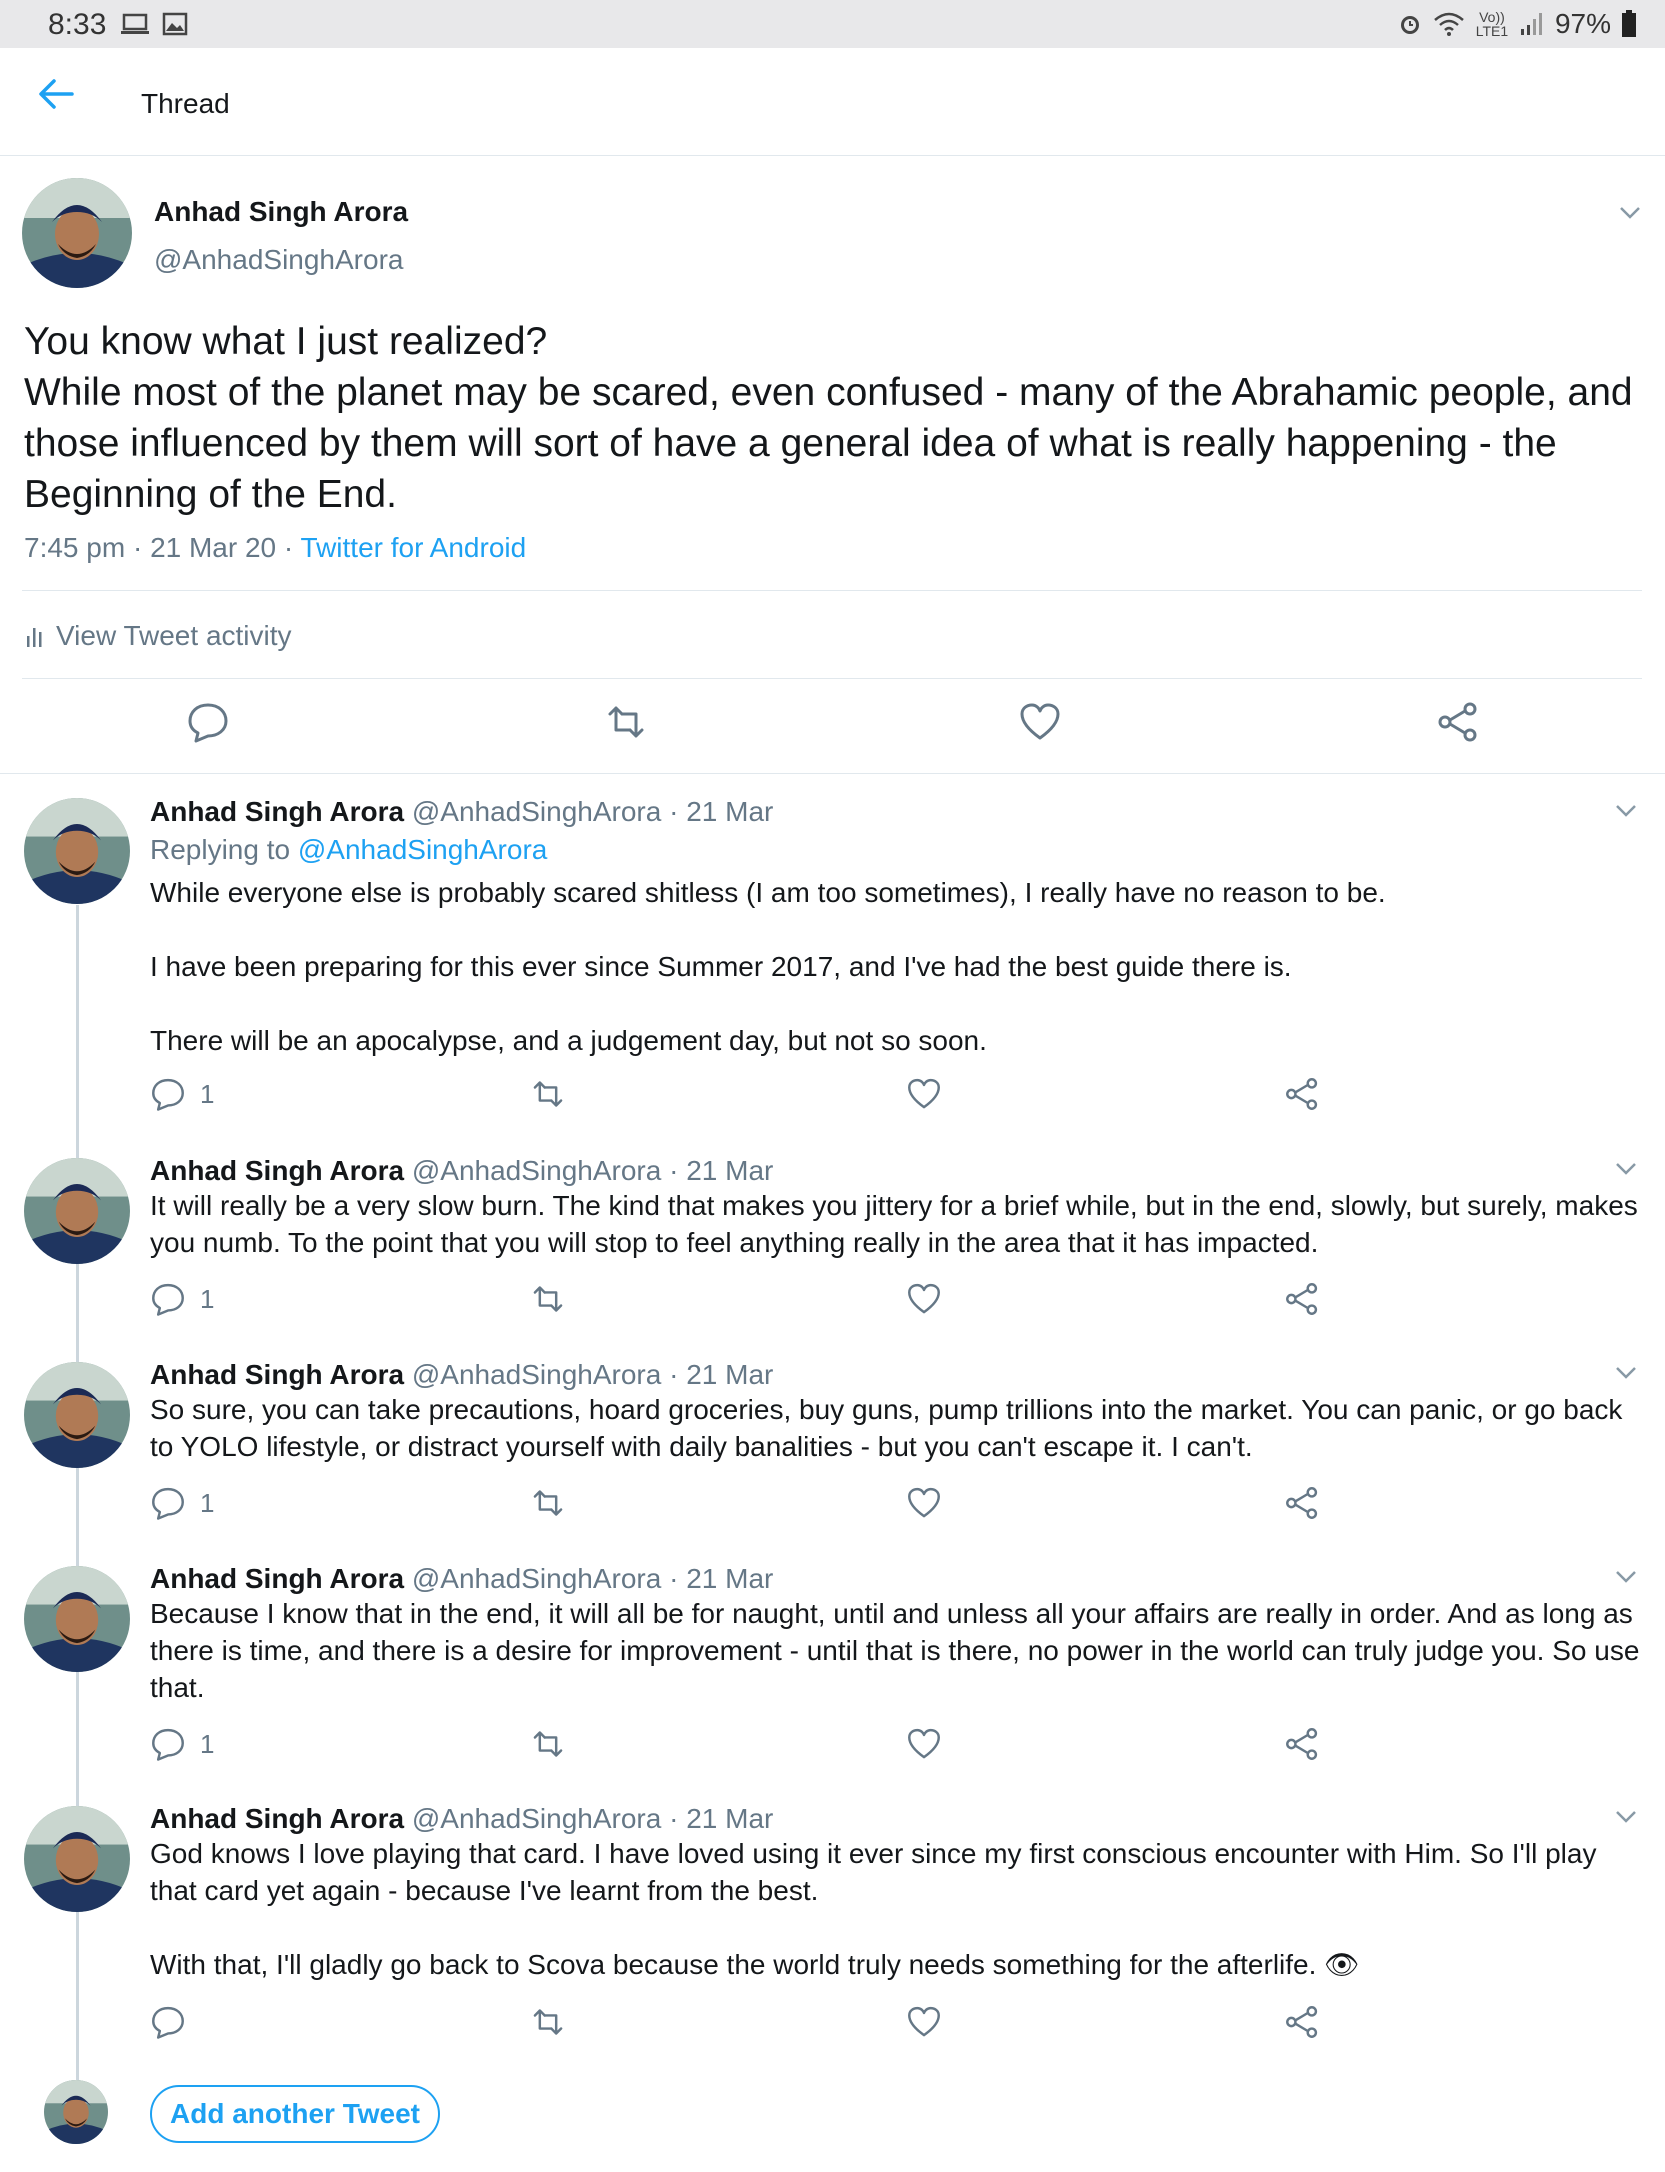  What do you see at coordinates (75, 547) in the screenshot?
I see `tweet-time: 7:45 pm` at bounding box center [75, 547].